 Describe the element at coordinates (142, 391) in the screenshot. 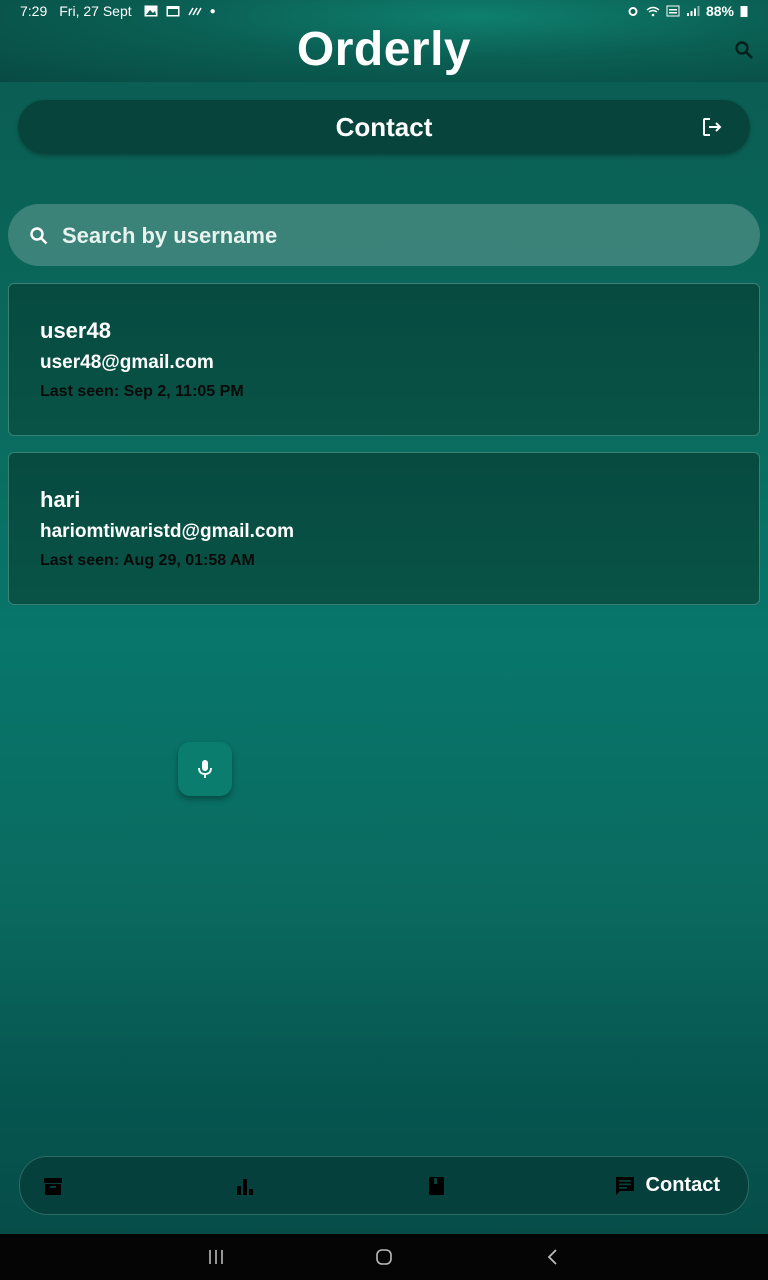

I see `contact-last-seen: Last seen: Sep 2, 11:05 PM` at that location.